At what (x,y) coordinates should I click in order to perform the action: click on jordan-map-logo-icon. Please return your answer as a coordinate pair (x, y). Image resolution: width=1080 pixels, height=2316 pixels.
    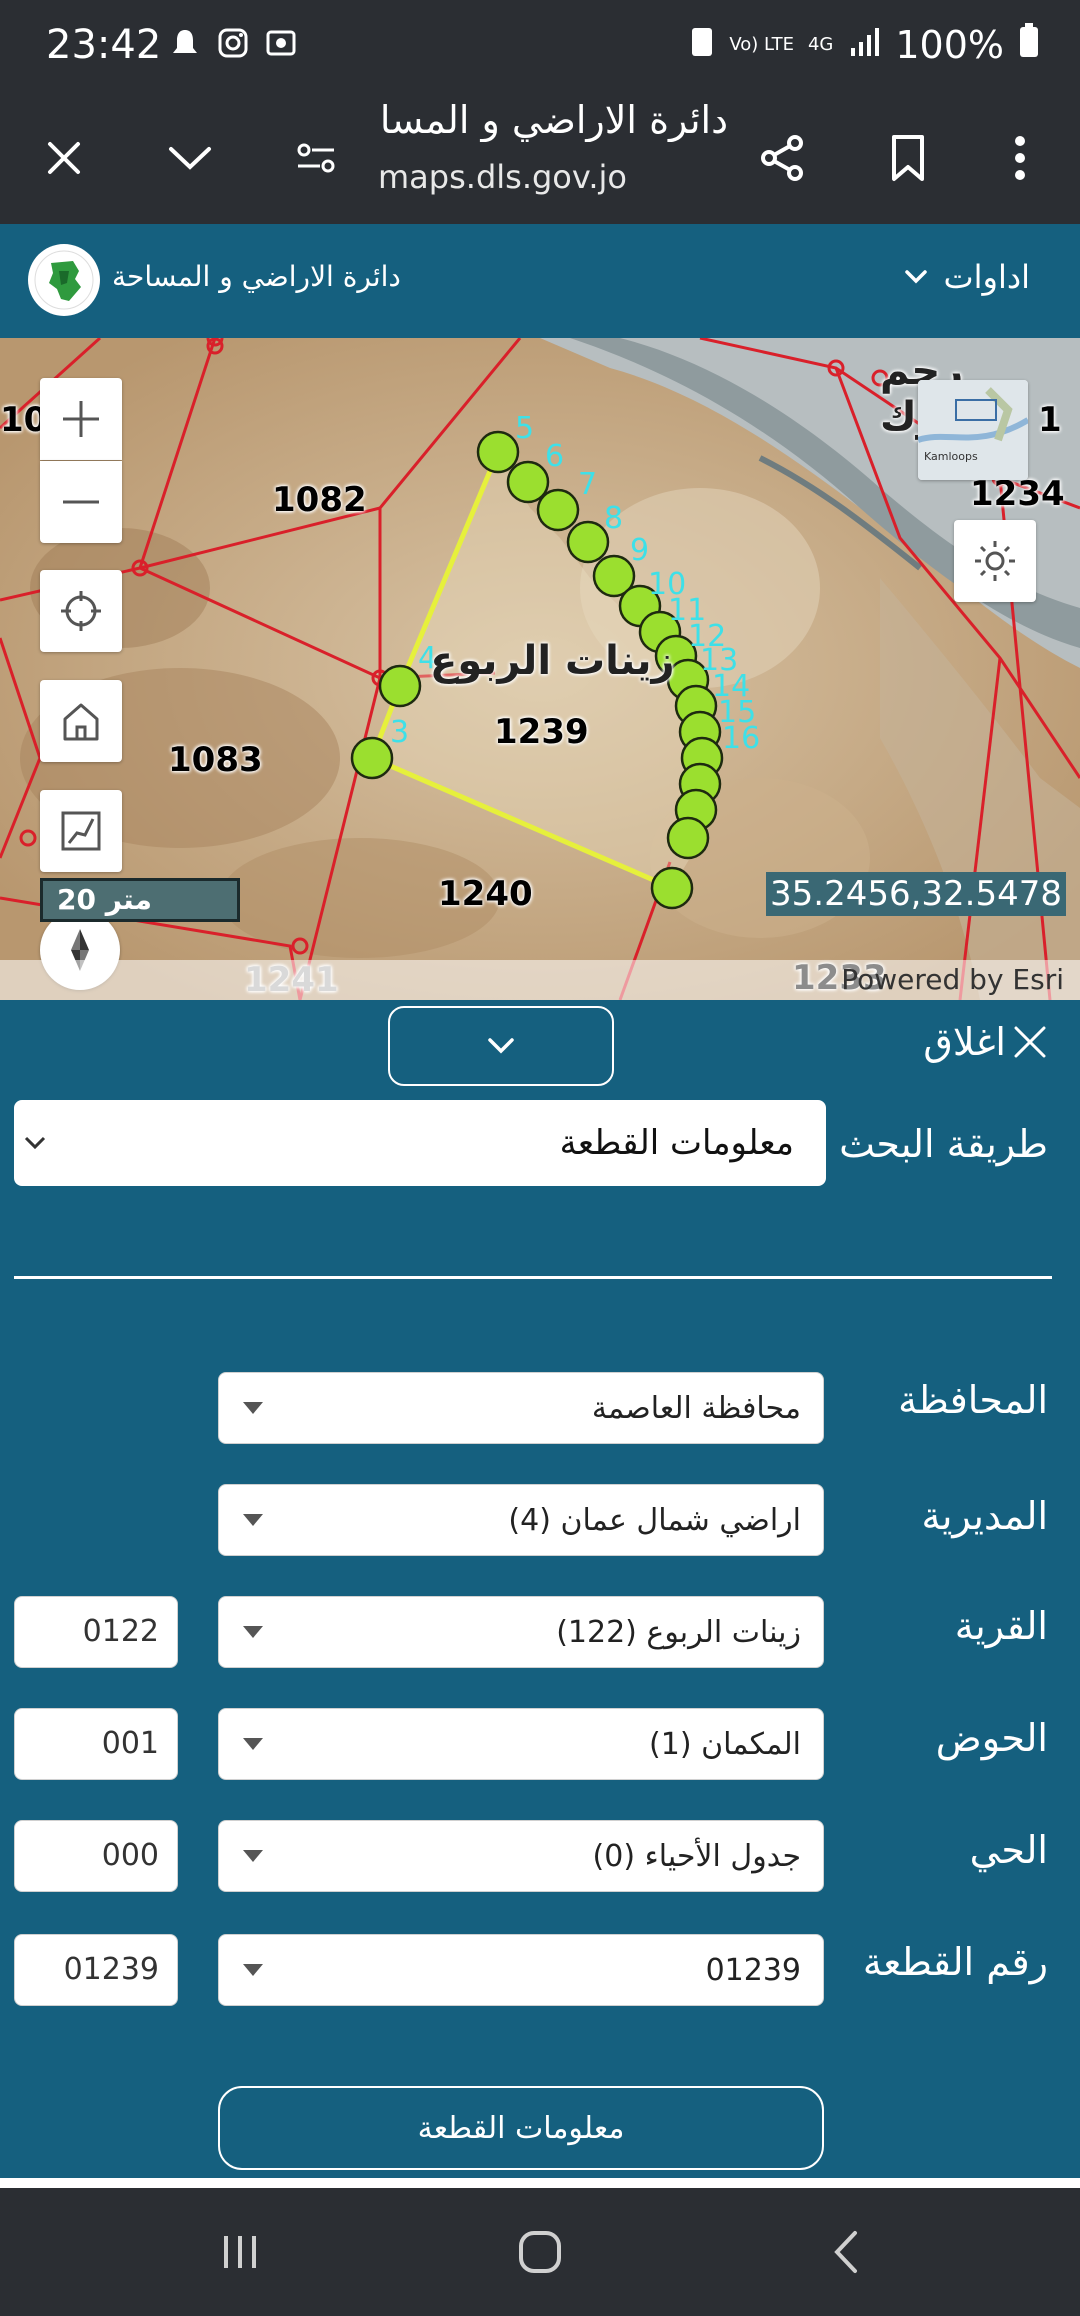
    Looking at the image, I should click on (64, 280).